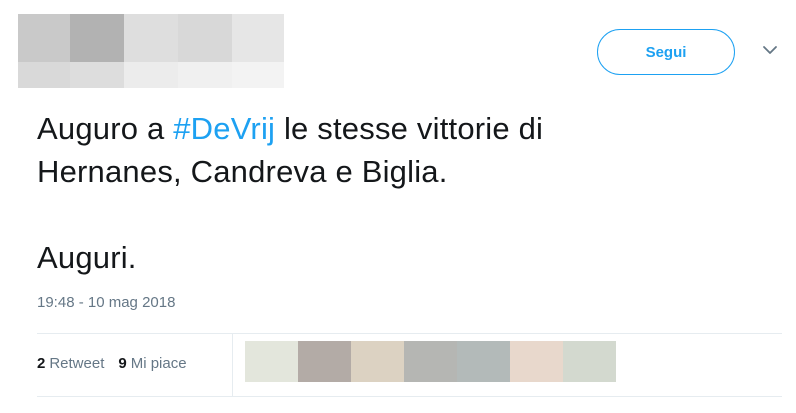 The width and height of the screenshot is (796, 413). What do you see at coordinates (106, 302) in the screenshot?
I see `tweet-timestamp: 19:48 - 10 mag 2018` at bounding box center [106, 302].